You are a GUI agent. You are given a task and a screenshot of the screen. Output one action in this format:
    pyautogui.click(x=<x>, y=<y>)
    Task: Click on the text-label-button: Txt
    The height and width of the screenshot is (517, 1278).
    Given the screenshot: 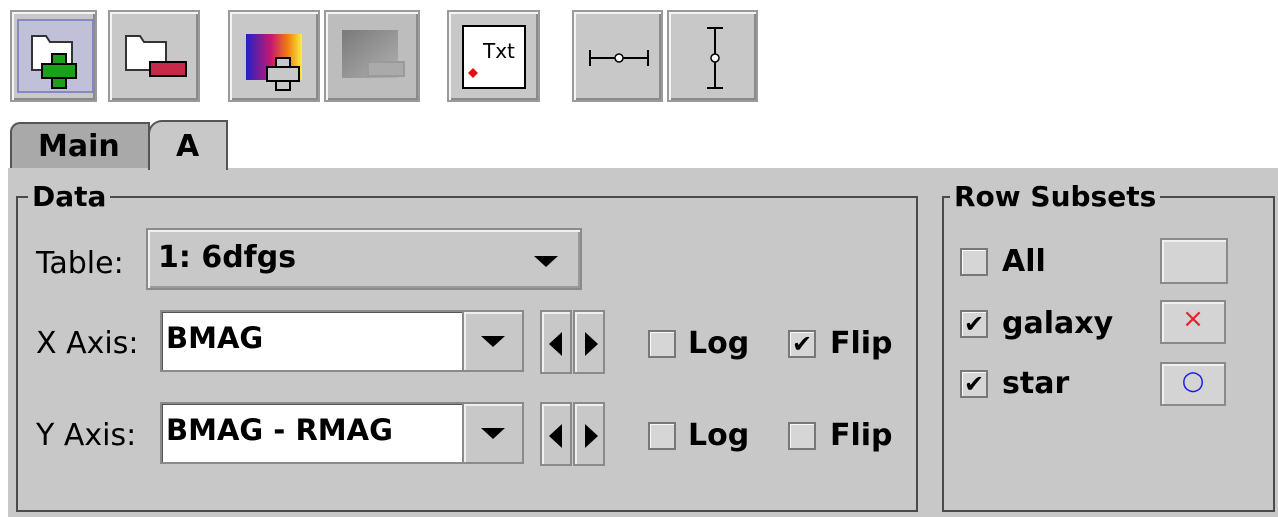 What is the action you would take?
    pyautogui.click(x=493, y=56)
    